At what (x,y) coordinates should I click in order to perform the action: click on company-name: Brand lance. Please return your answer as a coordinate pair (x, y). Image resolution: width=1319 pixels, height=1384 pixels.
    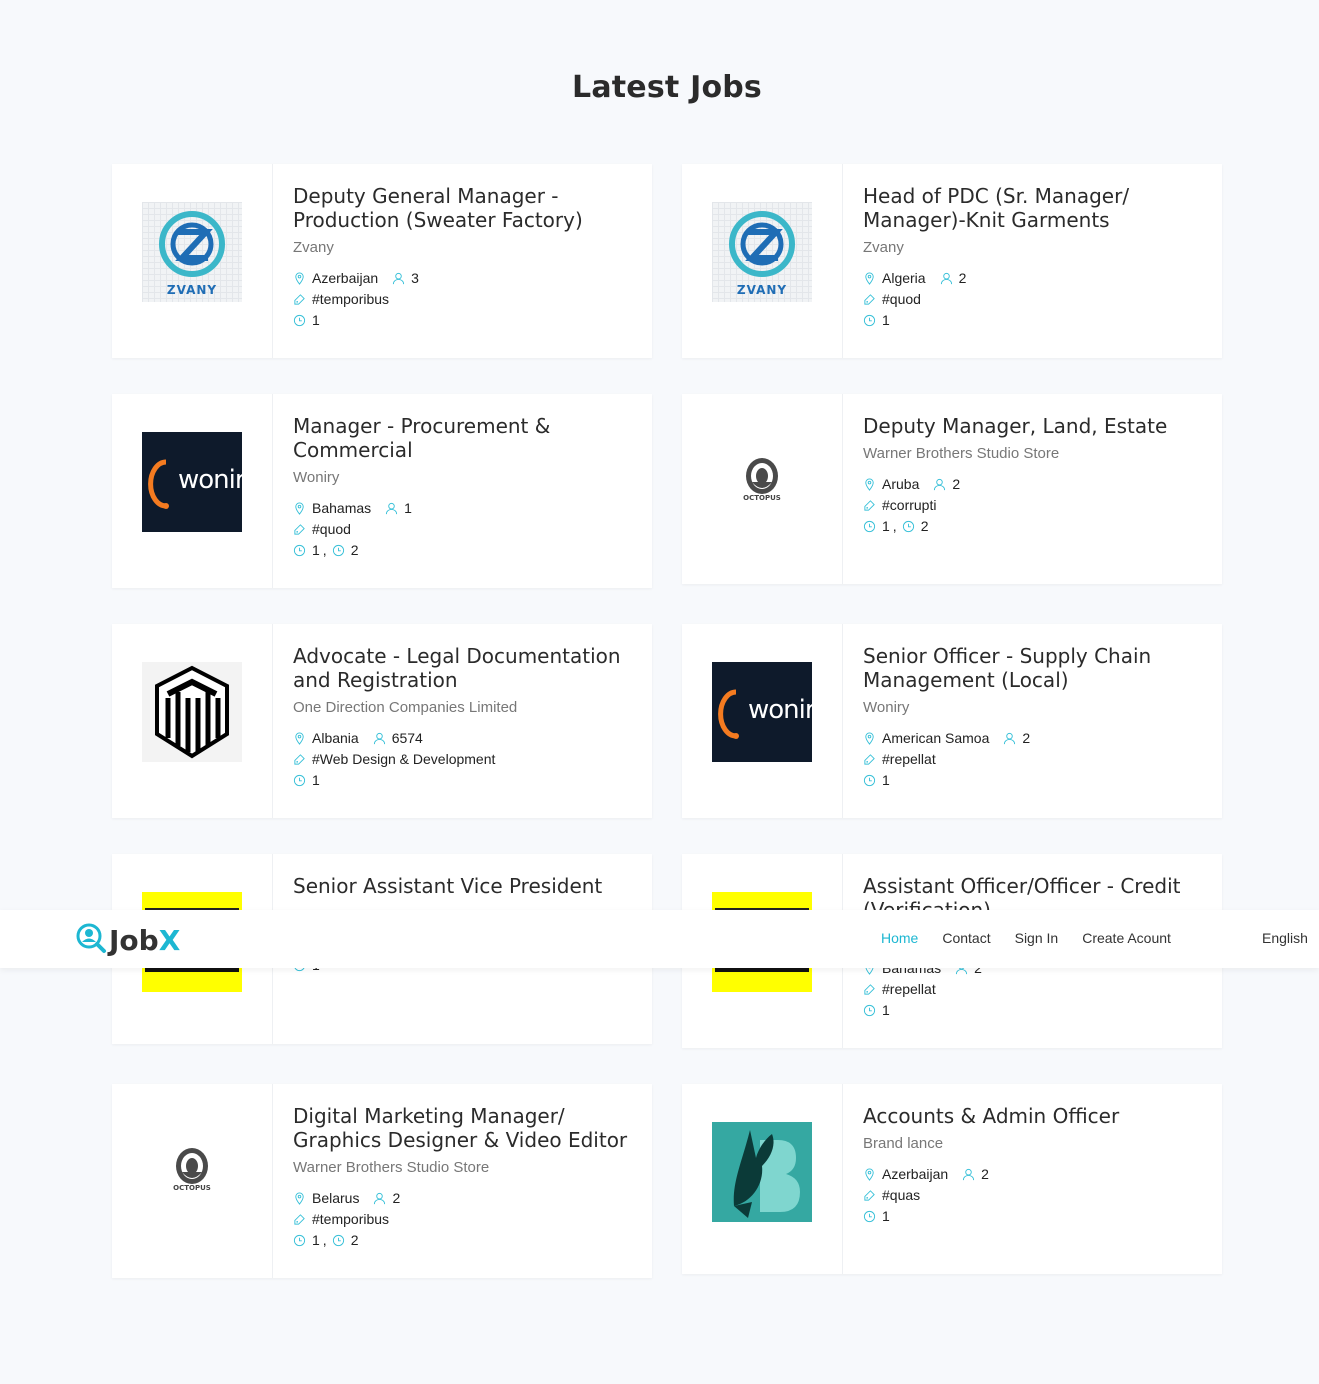
    Looking at the image, I should click on (1032, 1143).